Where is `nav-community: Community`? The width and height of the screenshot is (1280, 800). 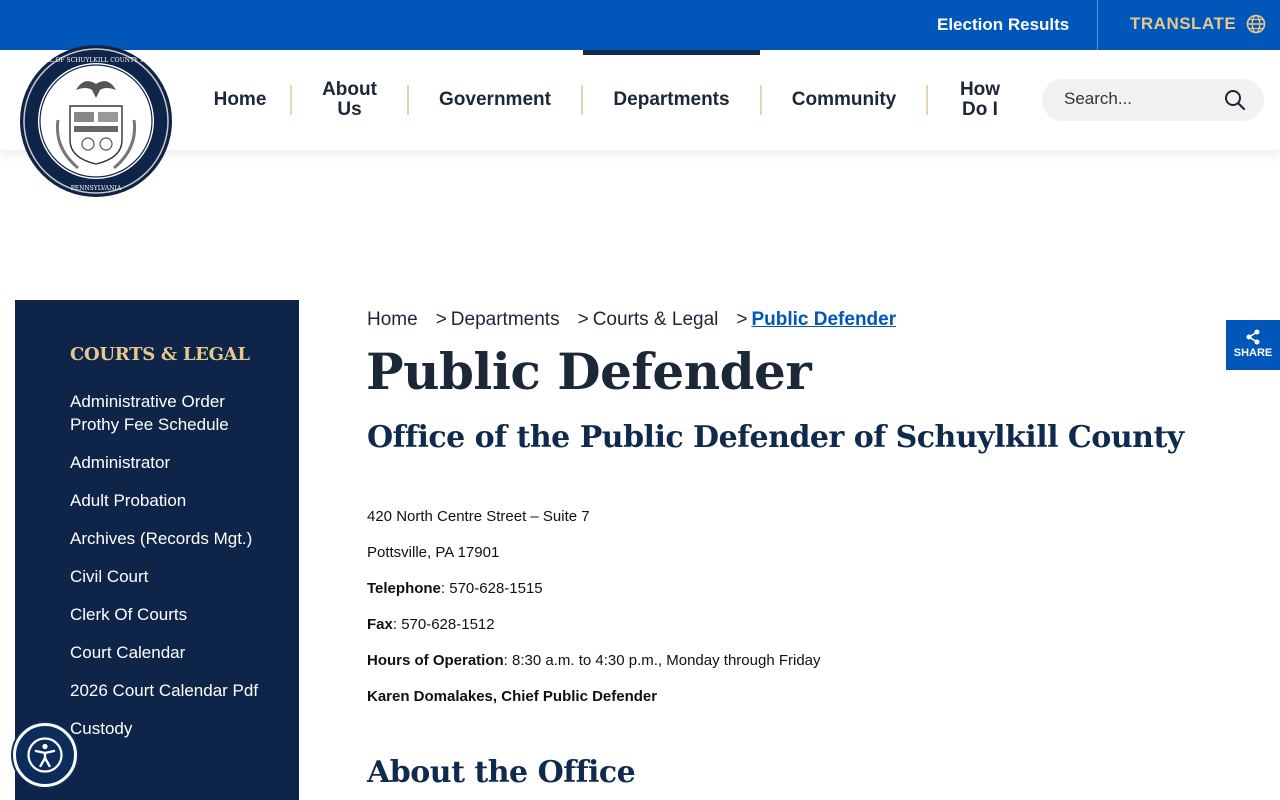
nav-community: Community is located at coordinates (844, 100).